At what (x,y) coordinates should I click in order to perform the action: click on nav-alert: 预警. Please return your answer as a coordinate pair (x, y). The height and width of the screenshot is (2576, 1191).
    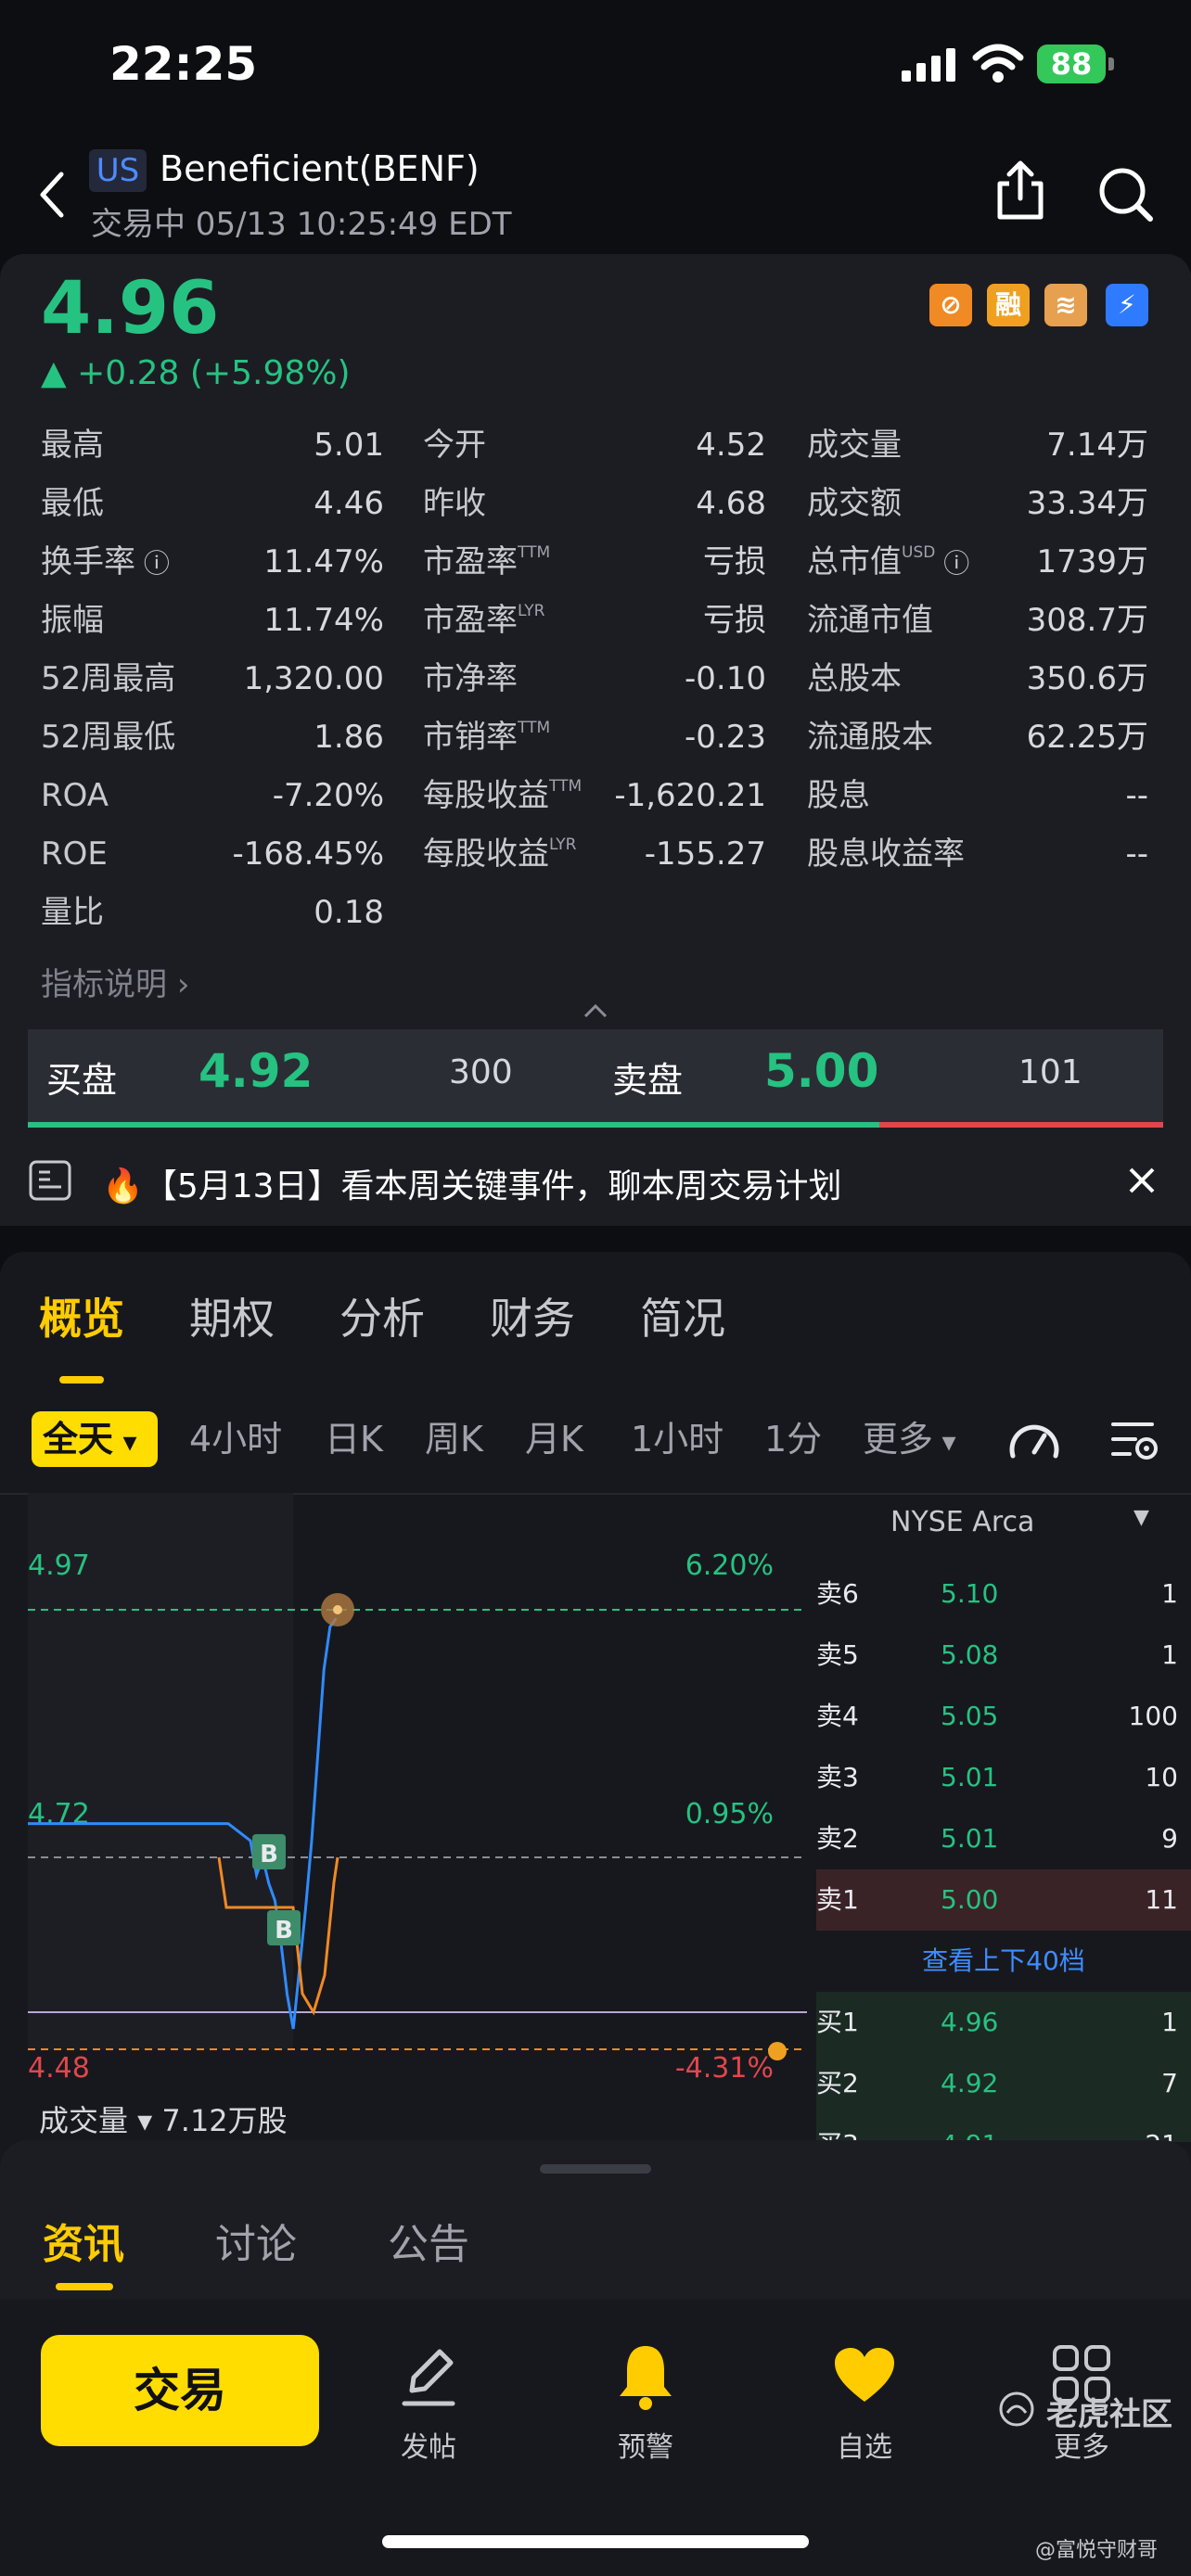
    Looking at the image, I should click on (645, 2400).